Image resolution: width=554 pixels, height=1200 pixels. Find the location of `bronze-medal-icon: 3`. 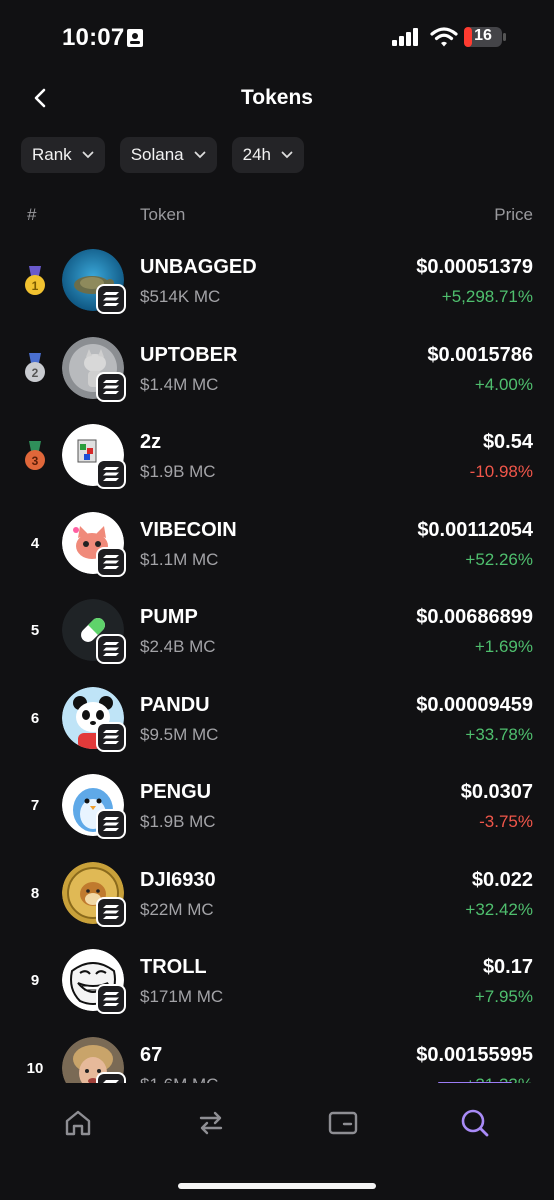

bronze-medal-icon: 3 is located at coordinates (35, 455).